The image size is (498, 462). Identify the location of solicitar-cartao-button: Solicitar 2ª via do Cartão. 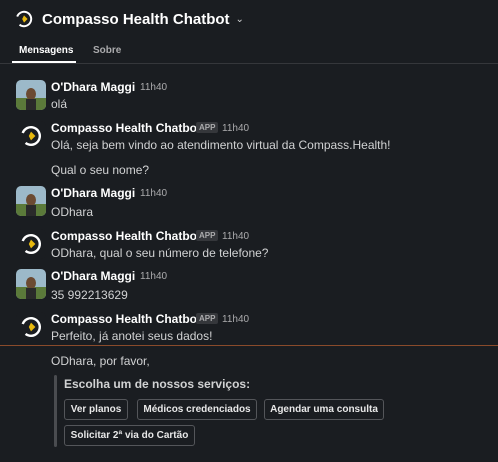
(129, 435).